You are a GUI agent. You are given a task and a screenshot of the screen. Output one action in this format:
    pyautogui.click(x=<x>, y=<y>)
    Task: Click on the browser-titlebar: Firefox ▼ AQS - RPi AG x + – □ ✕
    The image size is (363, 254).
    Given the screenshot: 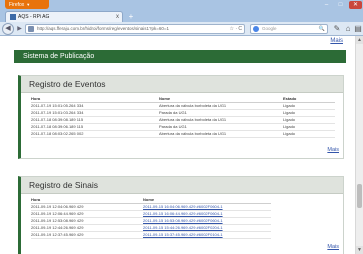 What is the action you would take?
    pyautogui.click(x=181, y=11)
    